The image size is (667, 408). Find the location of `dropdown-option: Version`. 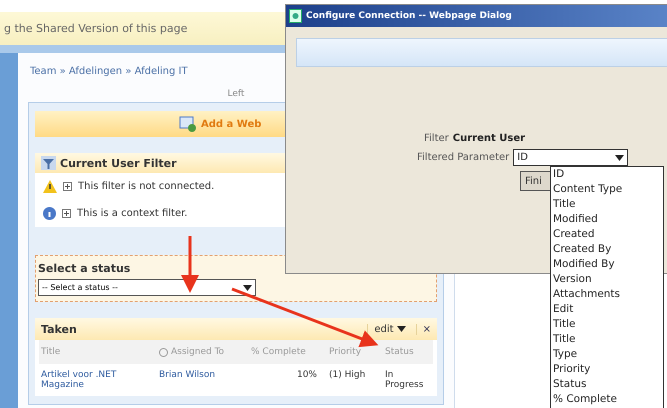

dropdown-option: Version is located at coordinates (608, 279).